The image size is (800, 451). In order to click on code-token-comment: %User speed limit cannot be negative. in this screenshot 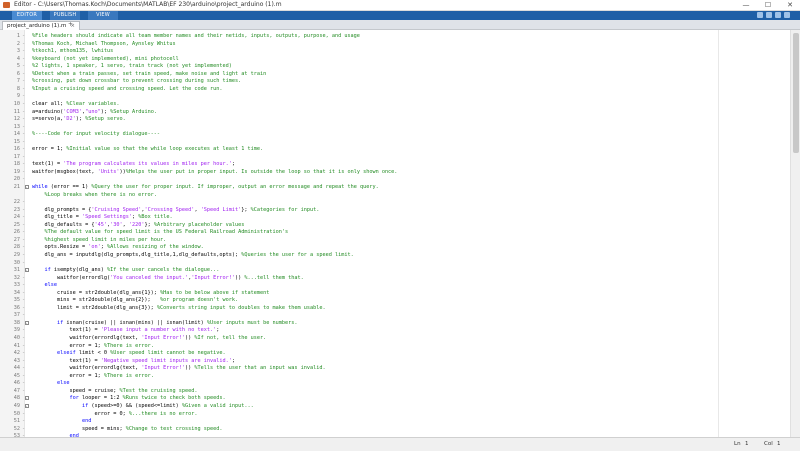, I will do `click(168, 353)`.